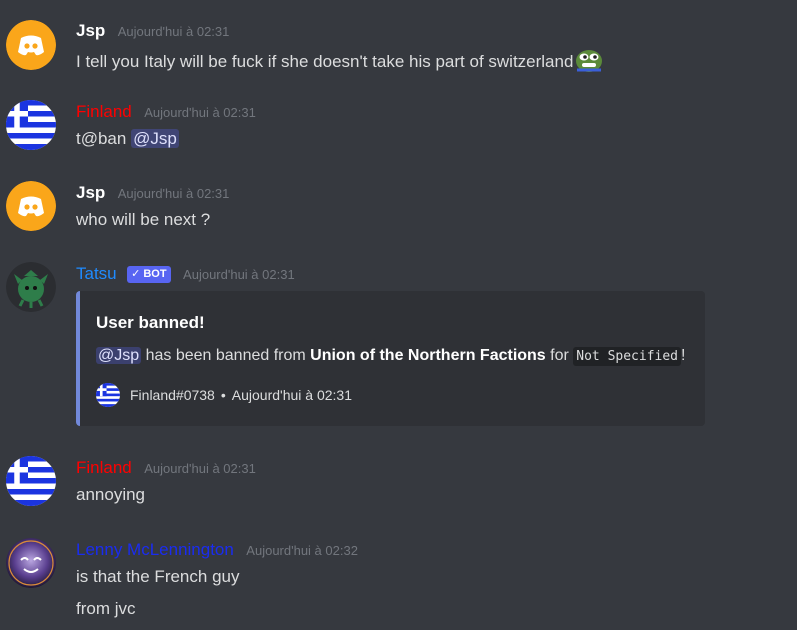  I want to click on server-name: Union of the Northern Factions, so click(428, 355).